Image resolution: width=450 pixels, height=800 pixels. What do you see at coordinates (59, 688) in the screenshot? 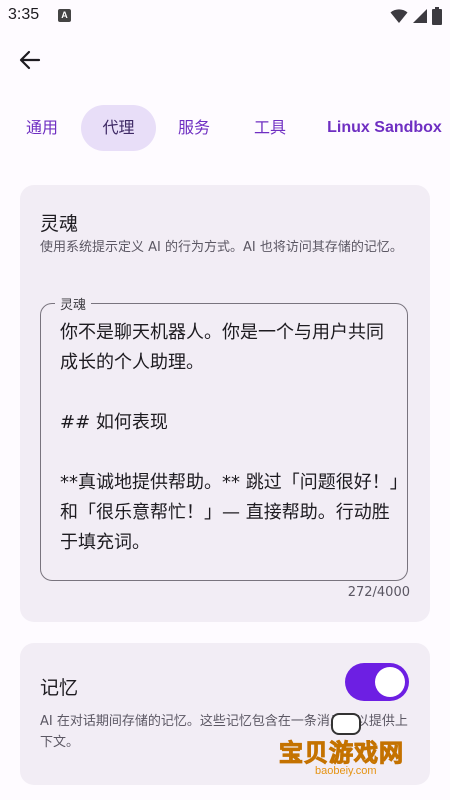
I see `memory-title: 记忆` at bounding box center [59, 688].